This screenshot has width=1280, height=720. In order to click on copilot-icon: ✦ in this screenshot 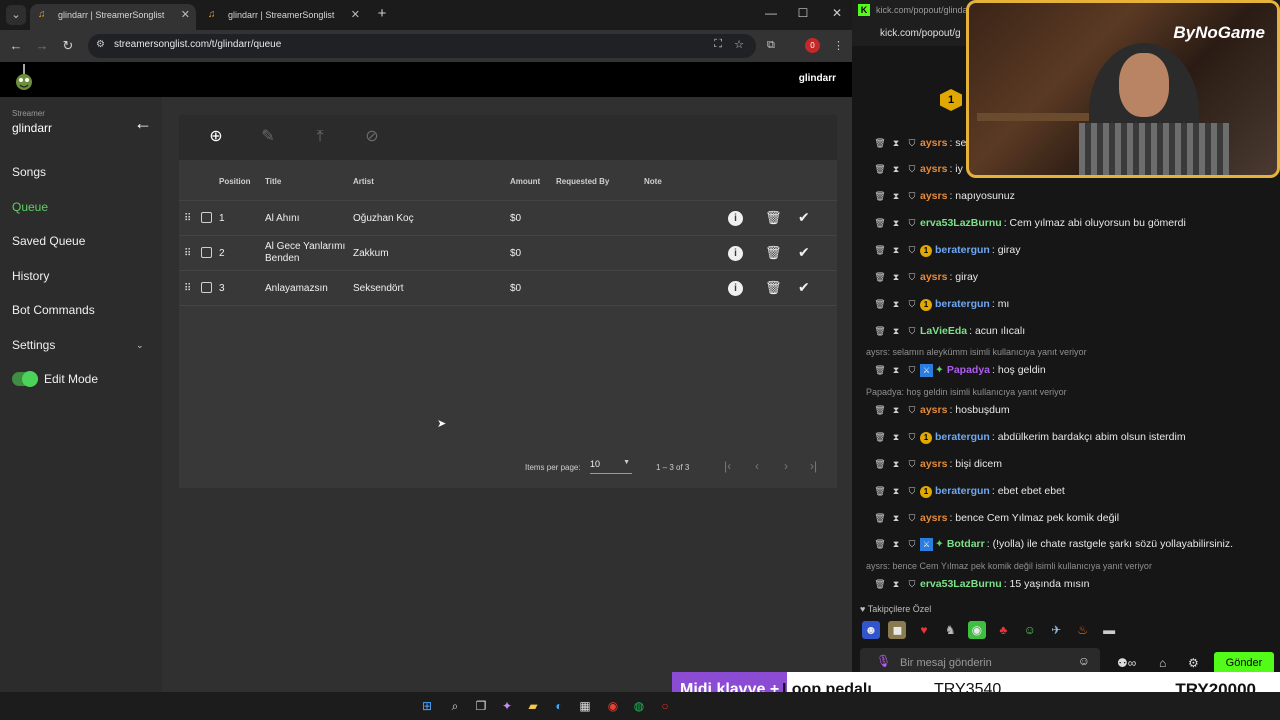, I will do `click(507, 706)`.